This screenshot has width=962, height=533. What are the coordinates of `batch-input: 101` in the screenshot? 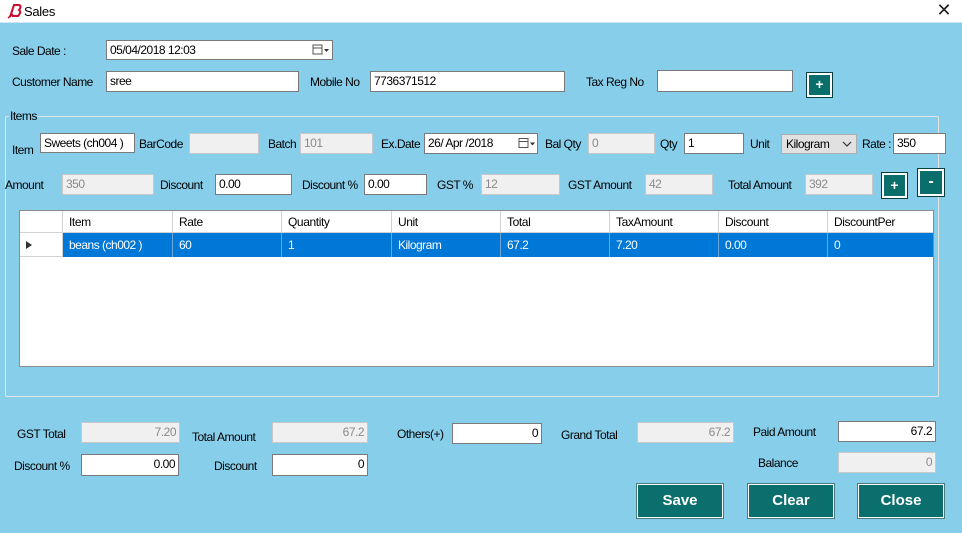 It's located at (336, 143).